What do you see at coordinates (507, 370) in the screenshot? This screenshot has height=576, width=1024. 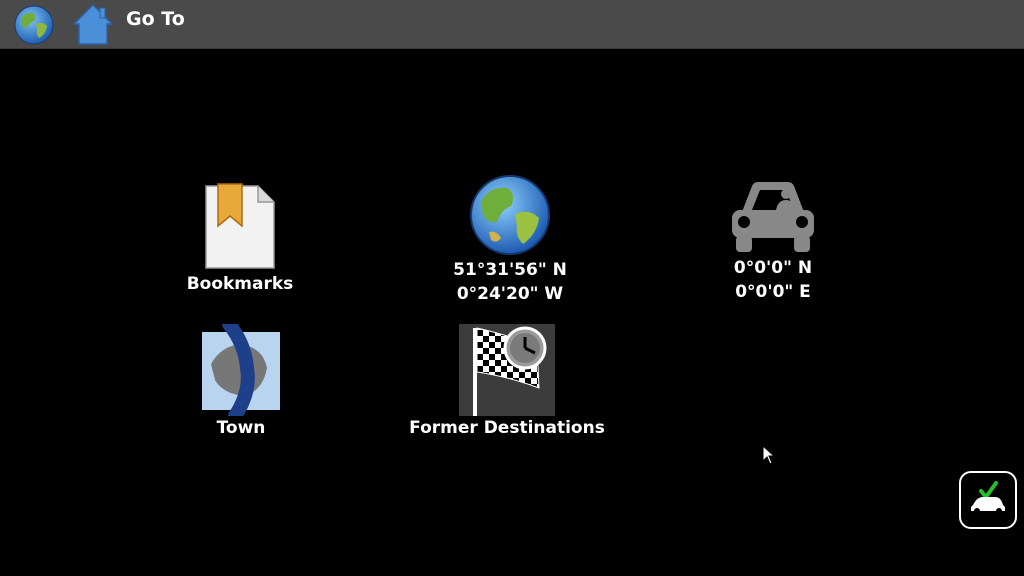 I see `checkered-flag-clock-icon` at bounding box center [507, 370].